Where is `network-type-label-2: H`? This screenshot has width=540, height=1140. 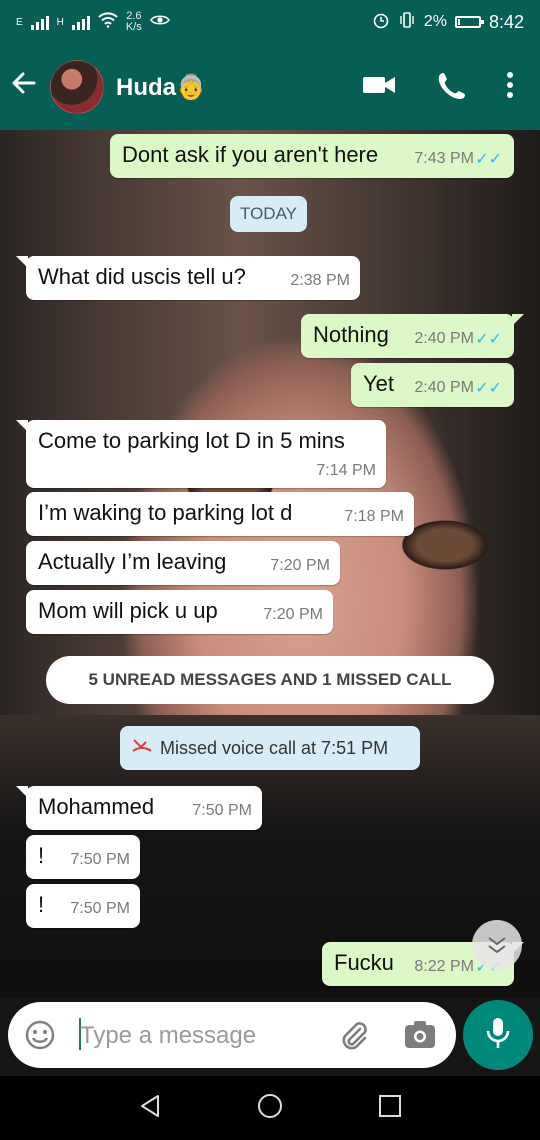 network-type-label-2: H is located at coordinates (60, 22).